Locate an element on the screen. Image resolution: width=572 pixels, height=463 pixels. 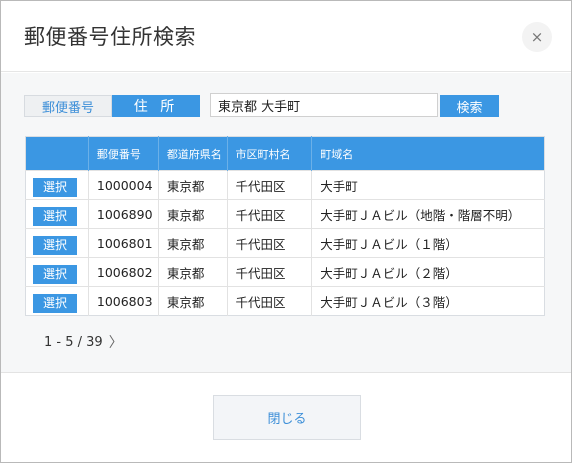
town-cell: 大手町ＪＡビル（２階） is located at coordinates (428, 272).